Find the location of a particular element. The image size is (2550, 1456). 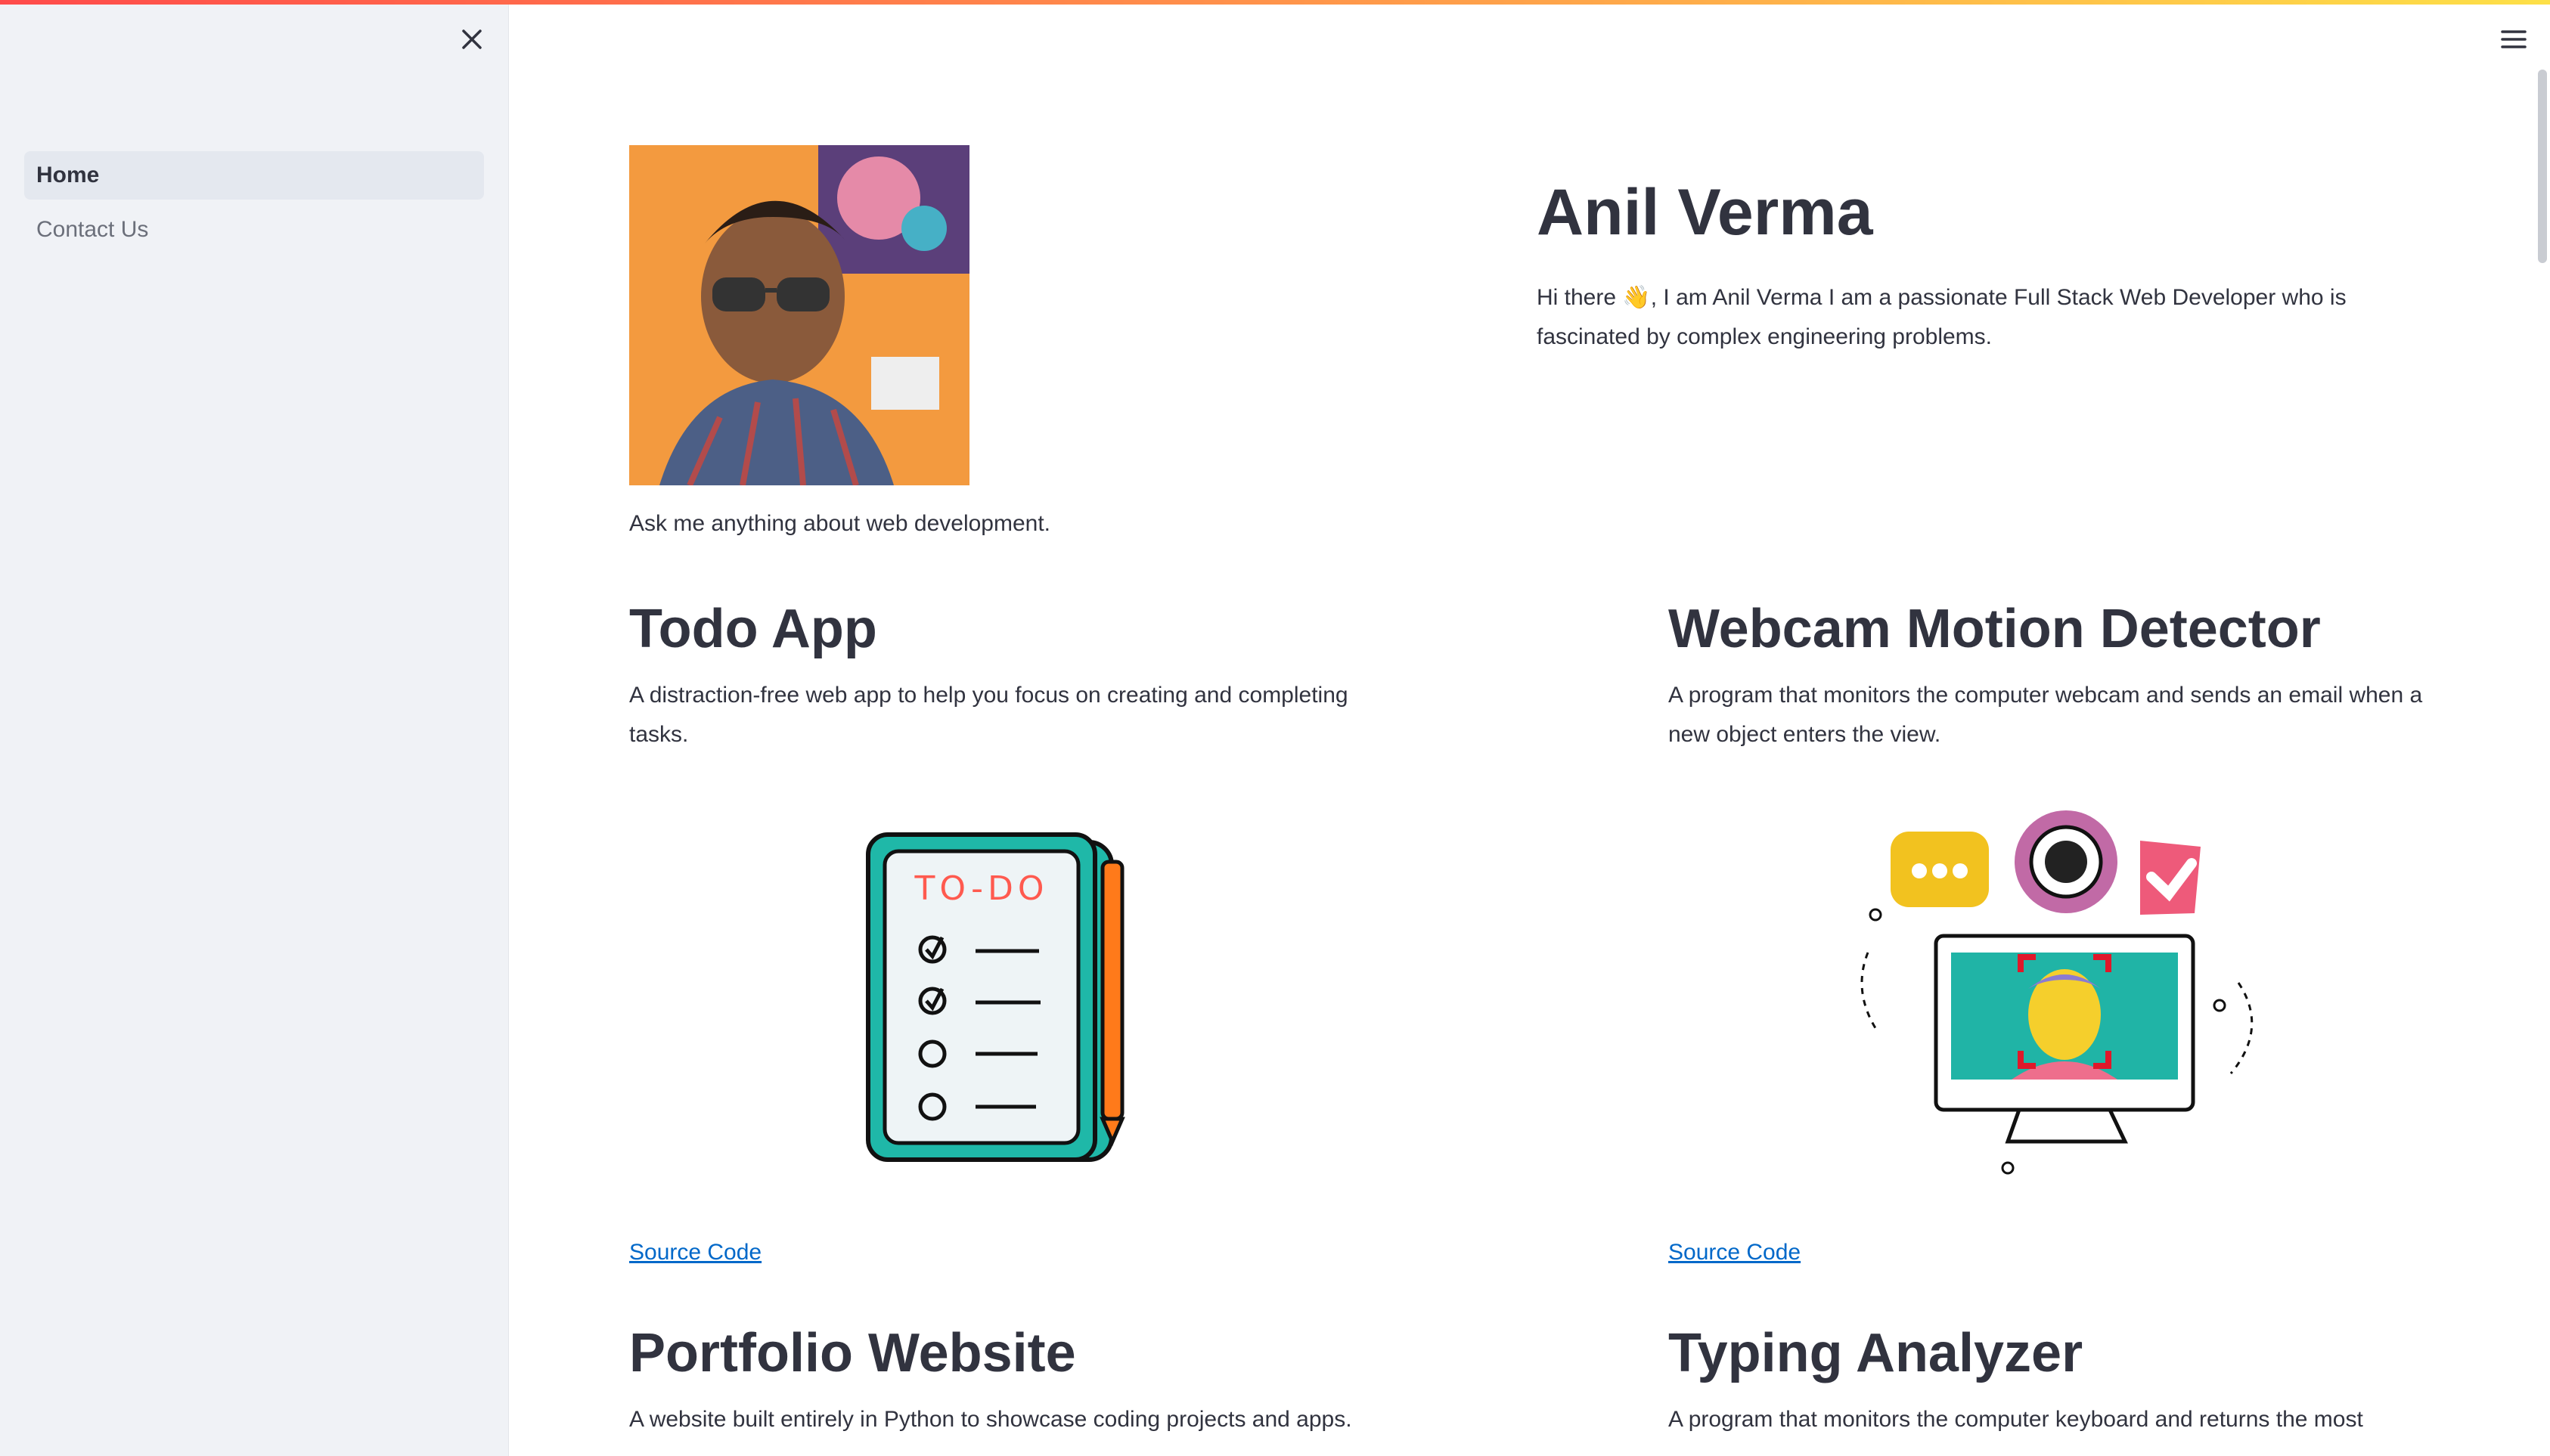

sidebar-item-label: Contact Us is located at coordinates (92, 229).